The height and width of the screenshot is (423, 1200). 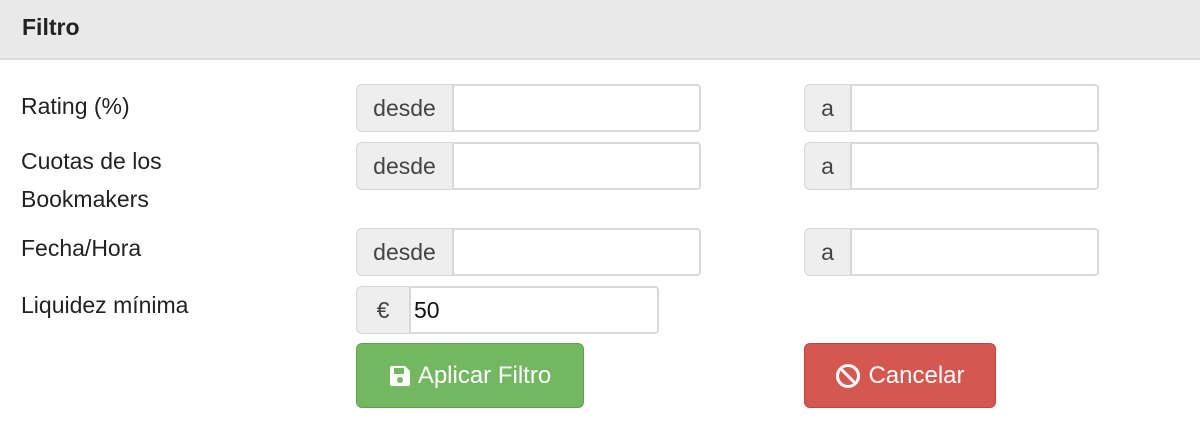 I want to click on liquidity-input, so click(x=534, y=310).